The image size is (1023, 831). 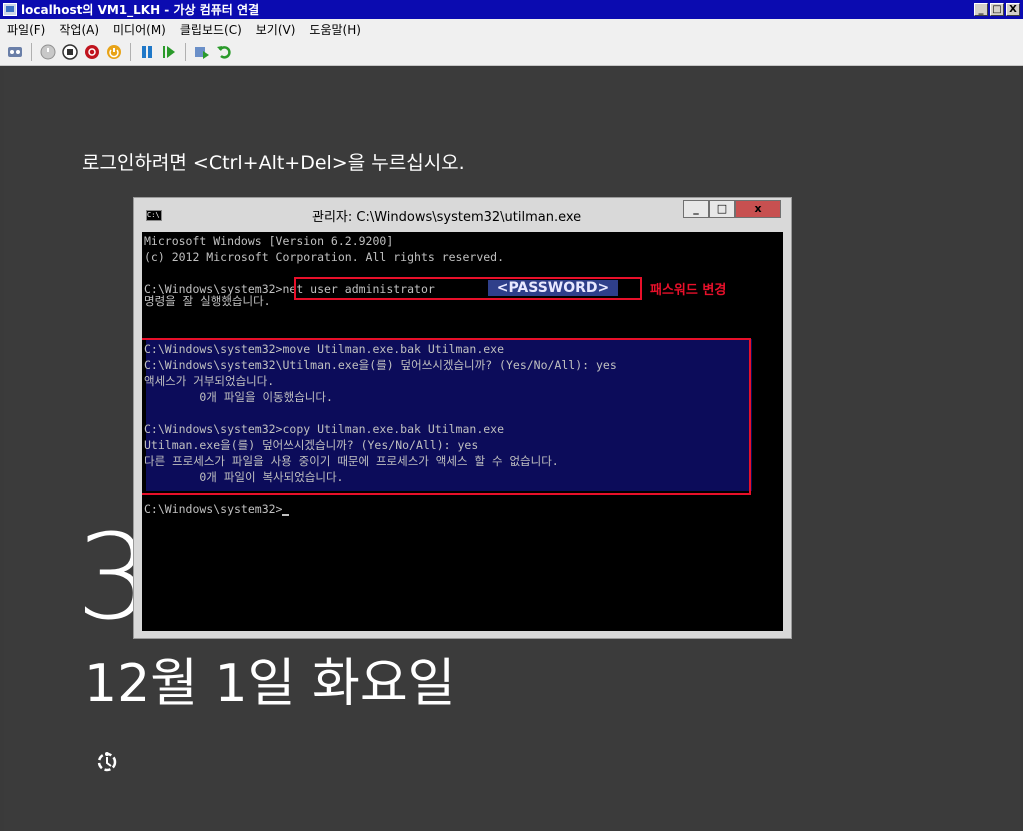 I want to click on ctrl-alt-del-icon, so click(x=15, y=52).